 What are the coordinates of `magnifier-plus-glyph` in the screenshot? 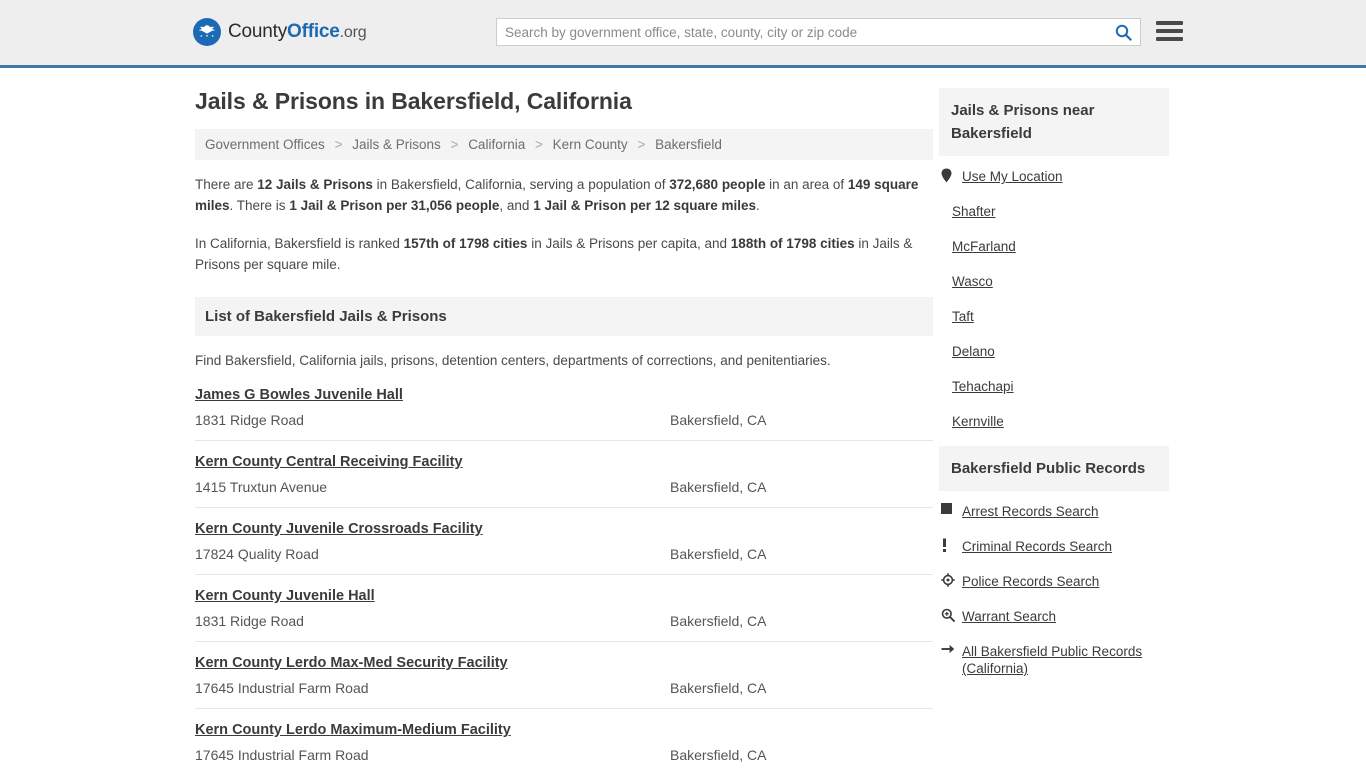 It's located at (948, 615).